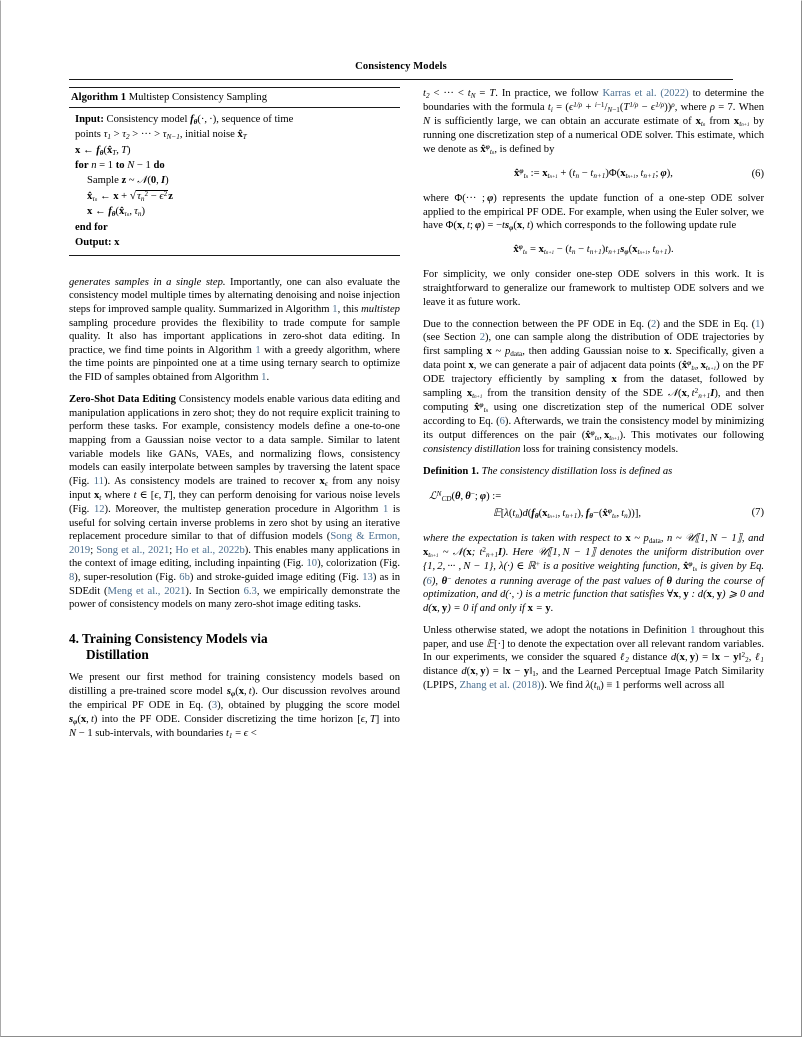 The width and height of the screenshot is (802, 1037). What do you see at coordinates (552, 608) in the screenshot?
I see `text-o: .` at bounding box center [552, 608].